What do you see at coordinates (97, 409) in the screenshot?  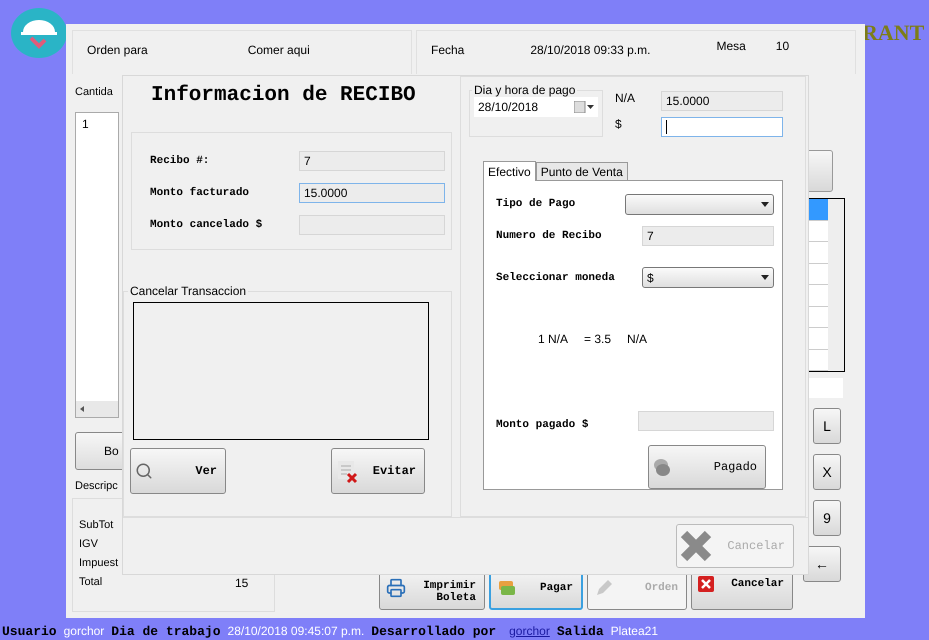 I see `horizontal-scrollbar` at bounding box center [97, 409].